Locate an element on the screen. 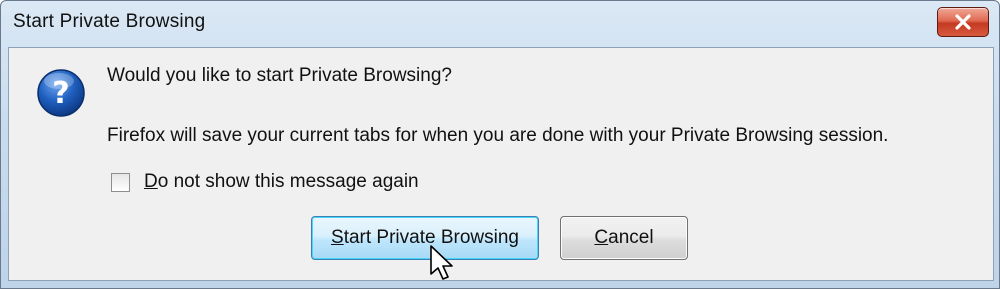 The height and width of the screenshot is (289, 1000). dont-show-again-option: Do not show this message again is located at coordinates (265, 182).